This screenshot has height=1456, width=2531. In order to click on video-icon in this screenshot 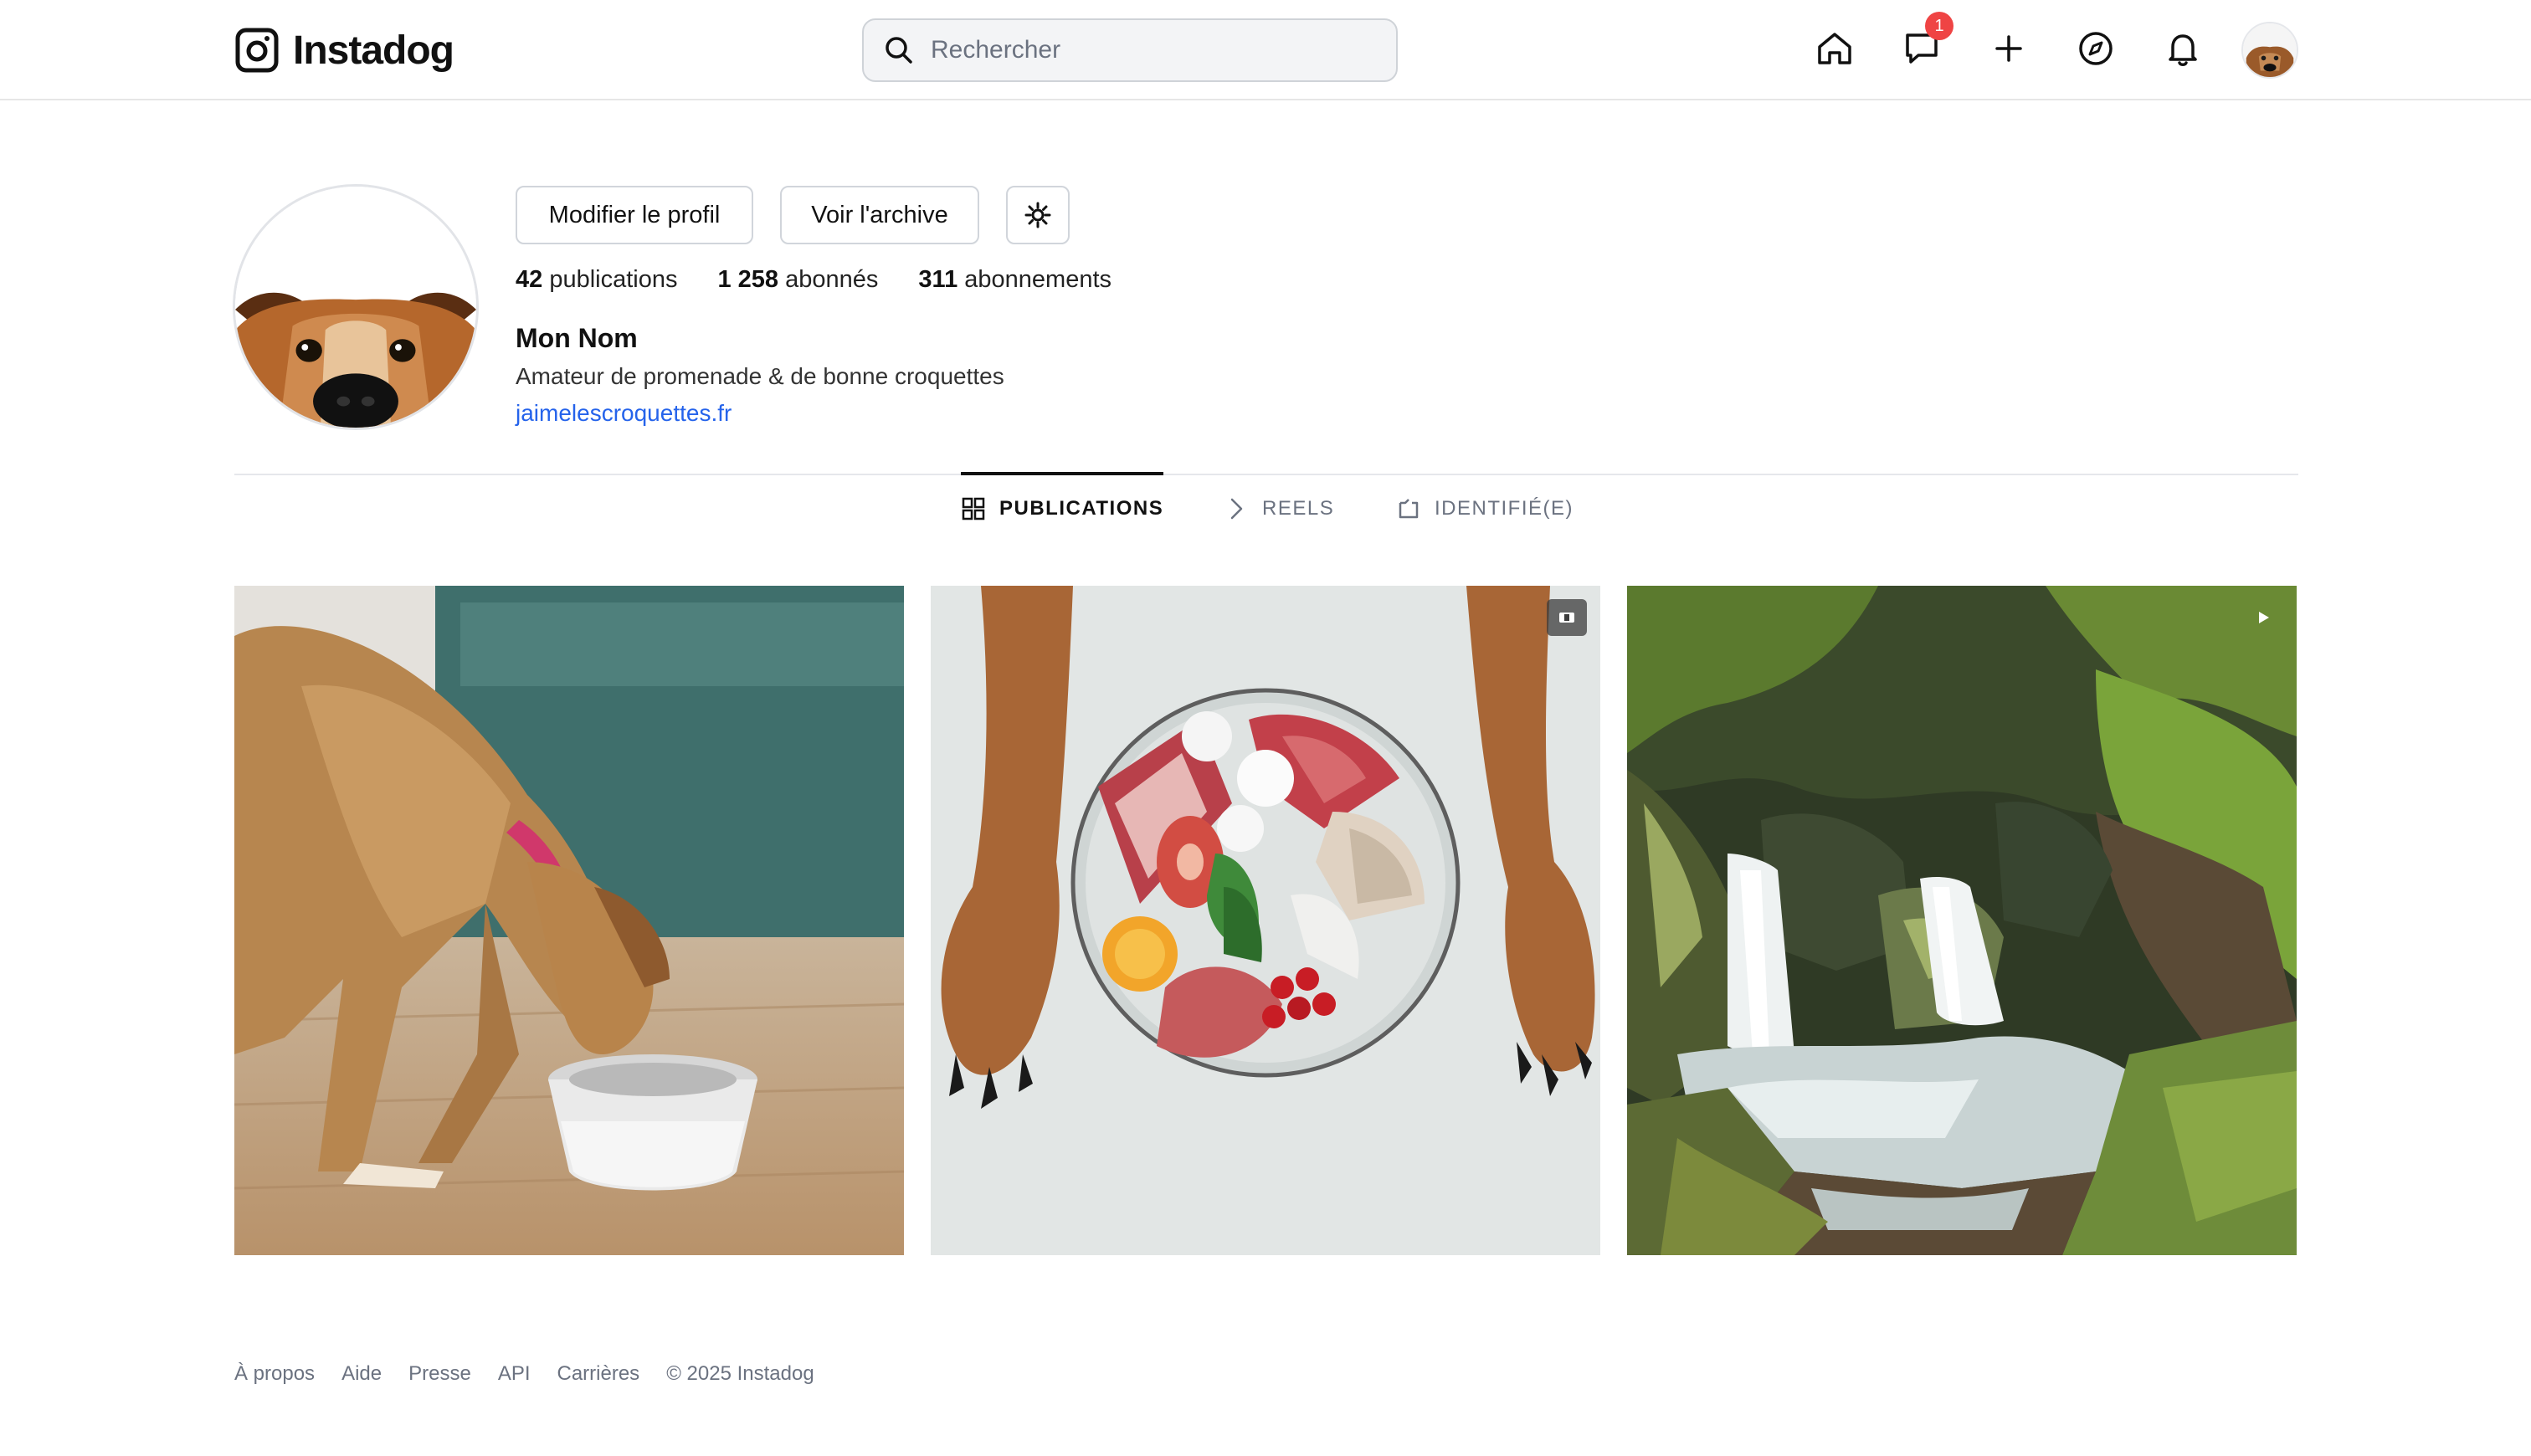, I will do `click(2264, 617)`.